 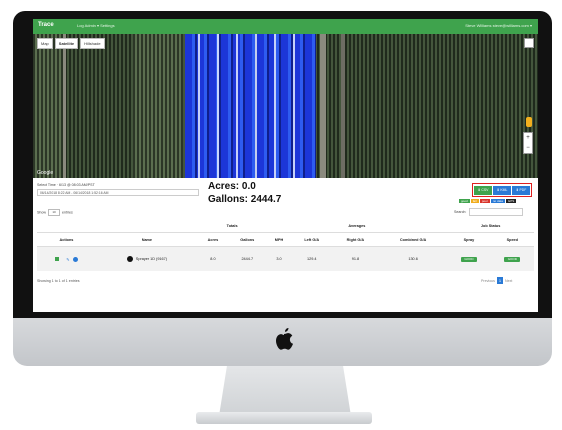 What do you see at coordinates (75, 259) in the screenshot?
I see `info-icon` at bounding box center [75, 259].